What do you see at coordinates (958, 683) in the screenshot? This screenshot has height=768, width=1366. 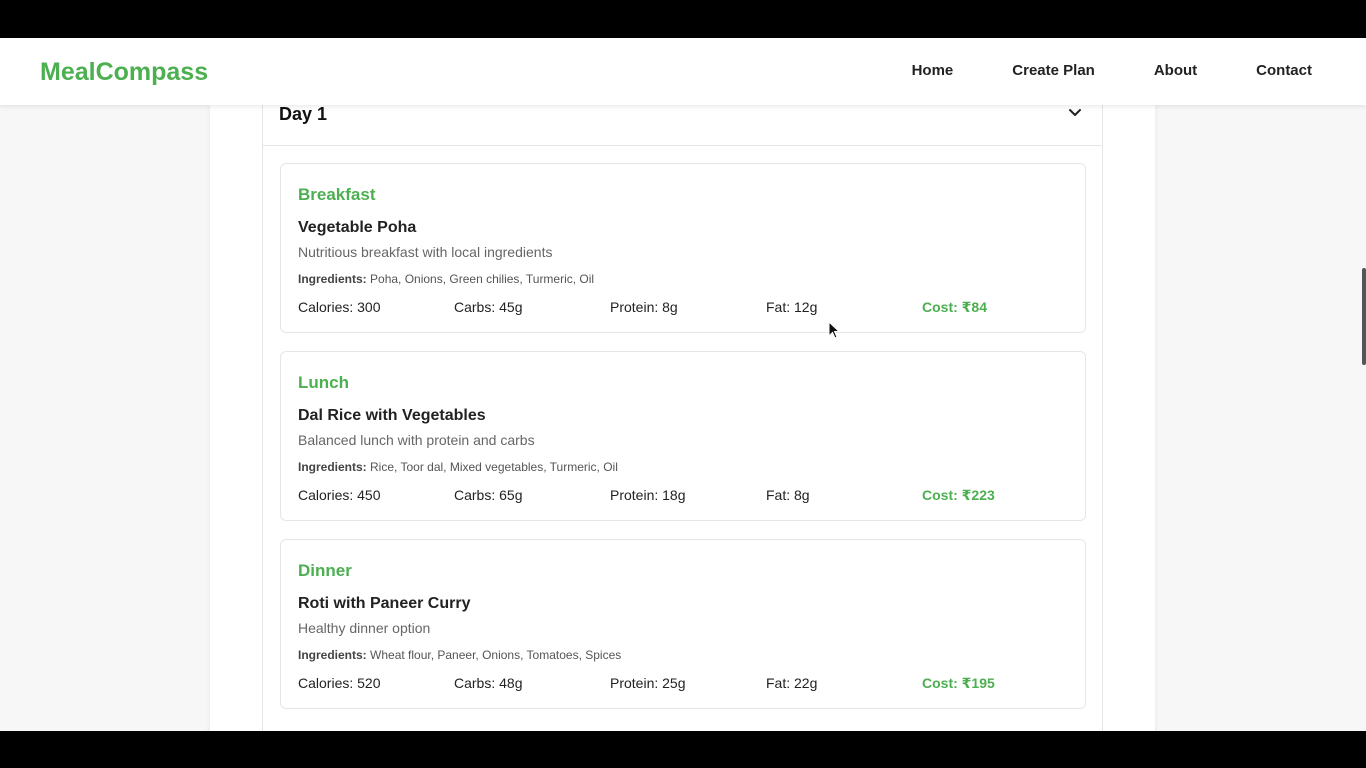 I see `cost-stat: Cost: ₹195` at bounding box center [958, 683].